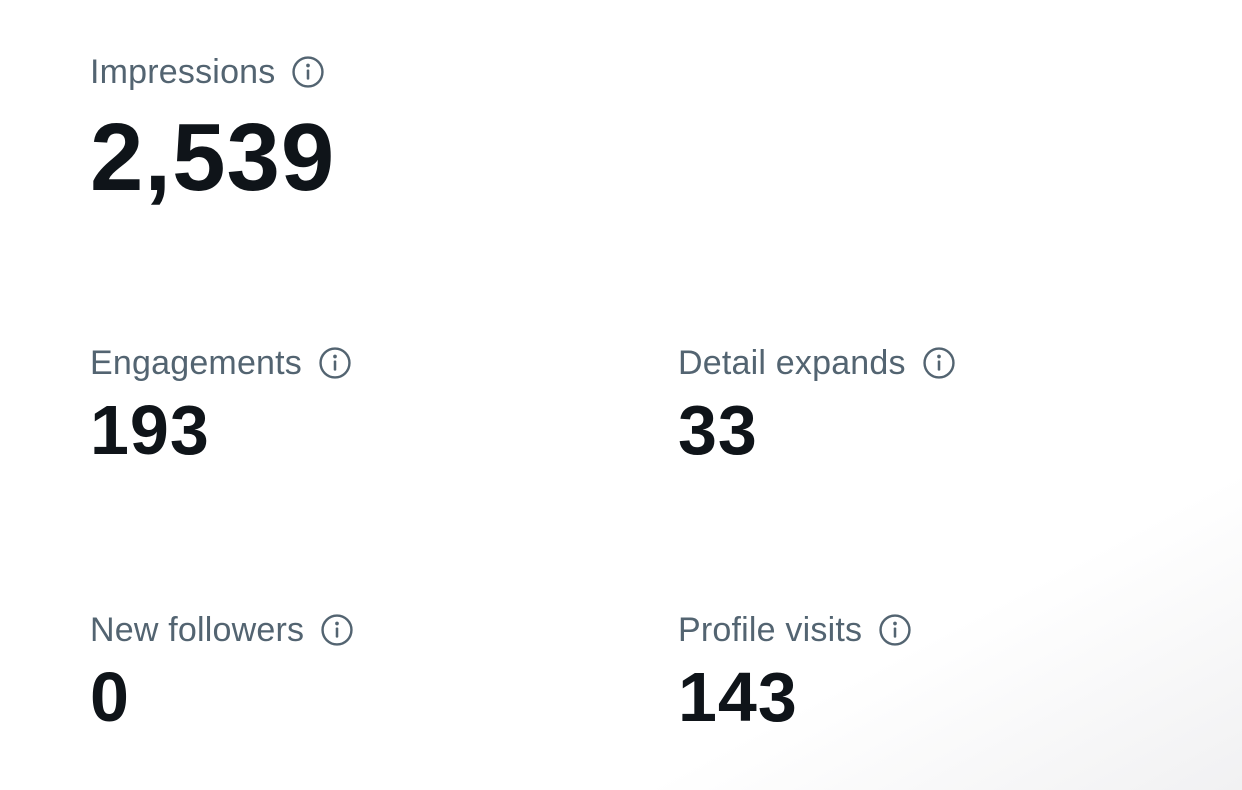 The width and height of the screenshot is (1242, 790). Describe the element at coordinates (183, 71) in the screenshot. I see `impressions-label: Impressions` at that location.